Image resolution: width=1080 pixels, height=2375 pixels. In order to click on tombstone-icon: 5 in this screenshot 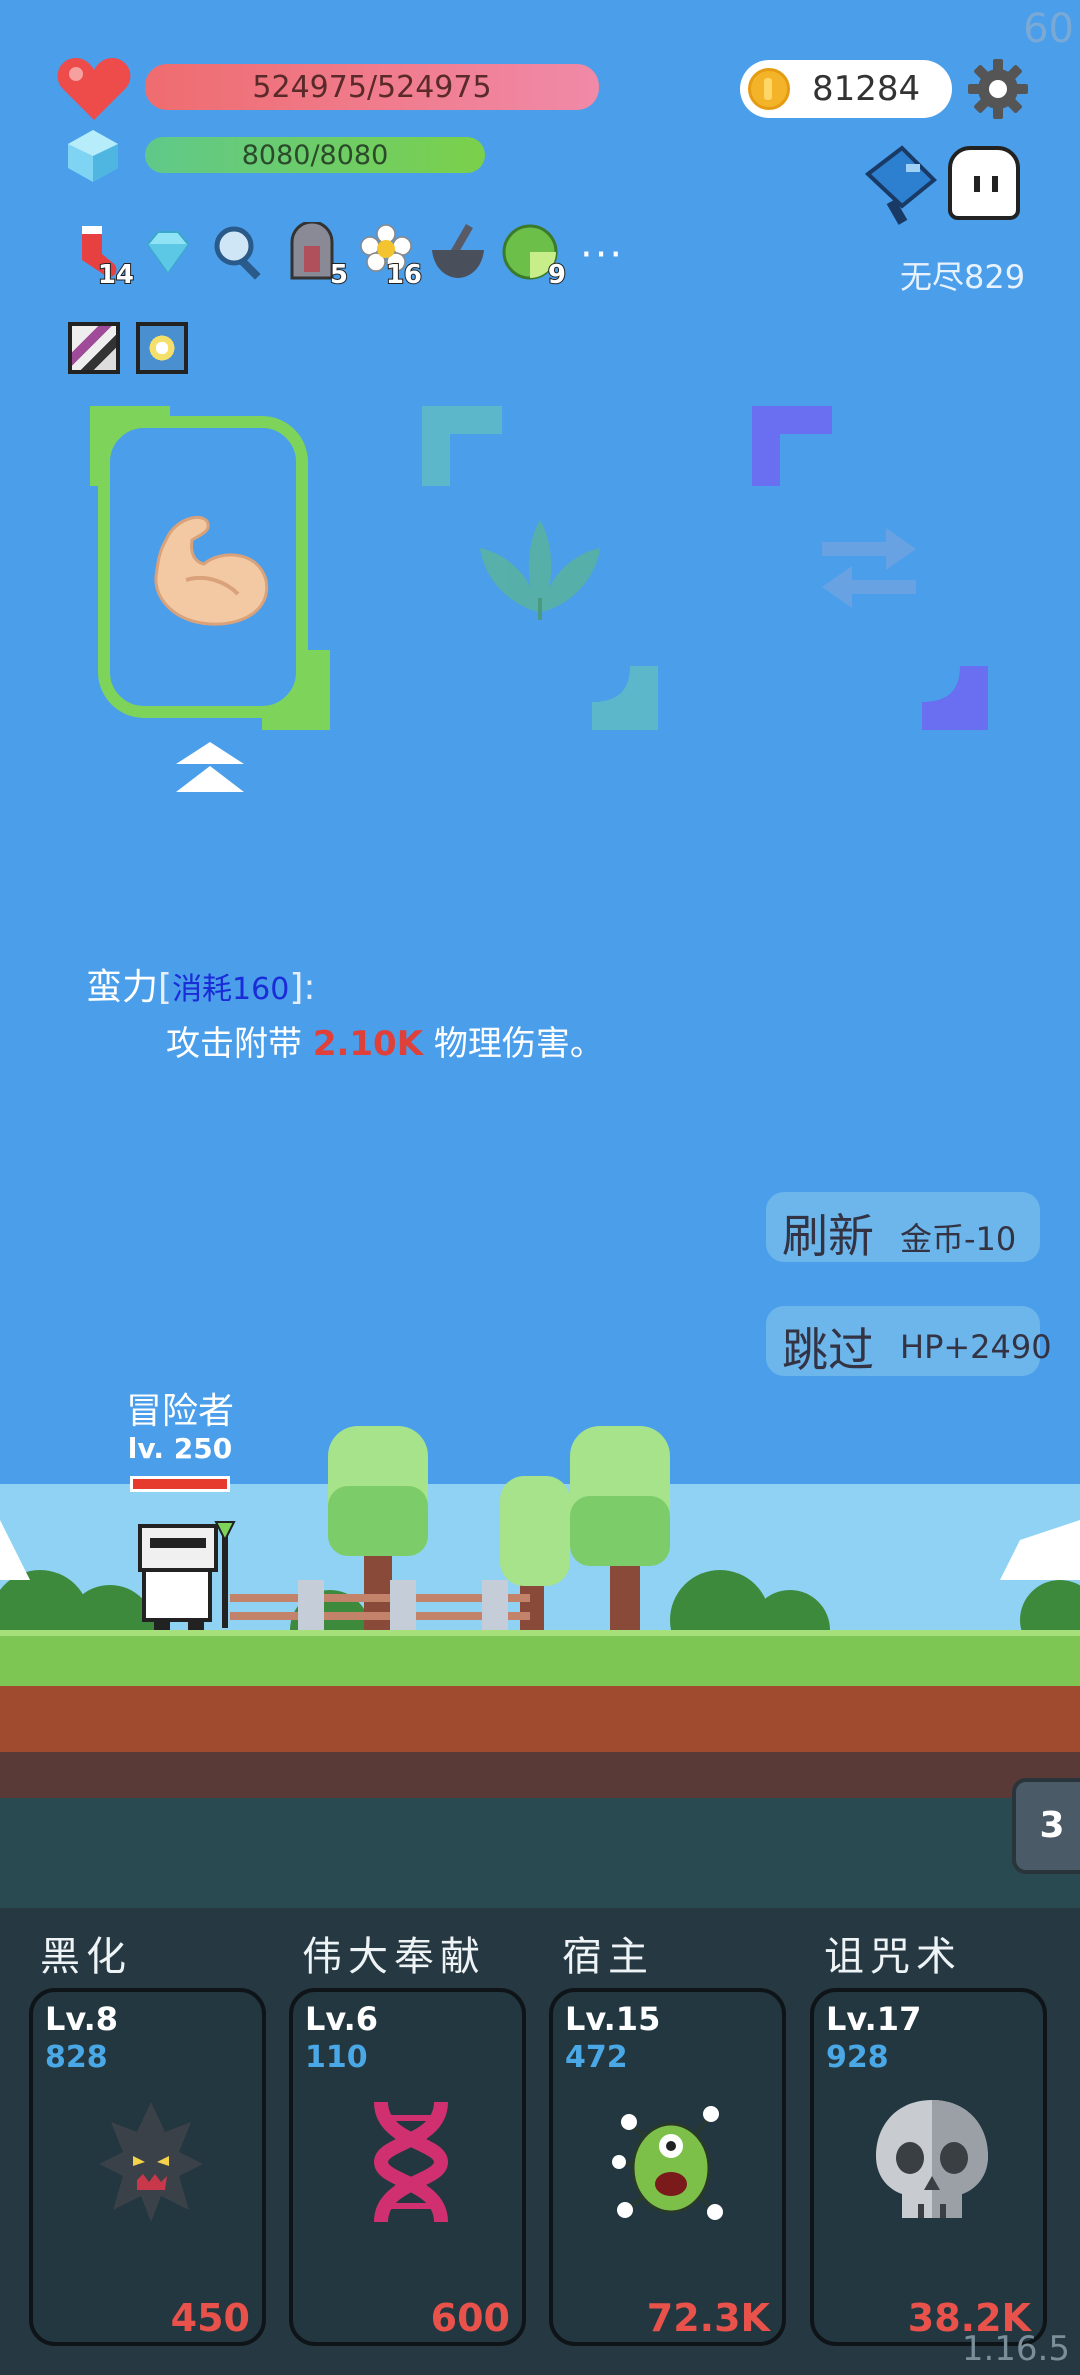, I will do `click(315, 255)`.